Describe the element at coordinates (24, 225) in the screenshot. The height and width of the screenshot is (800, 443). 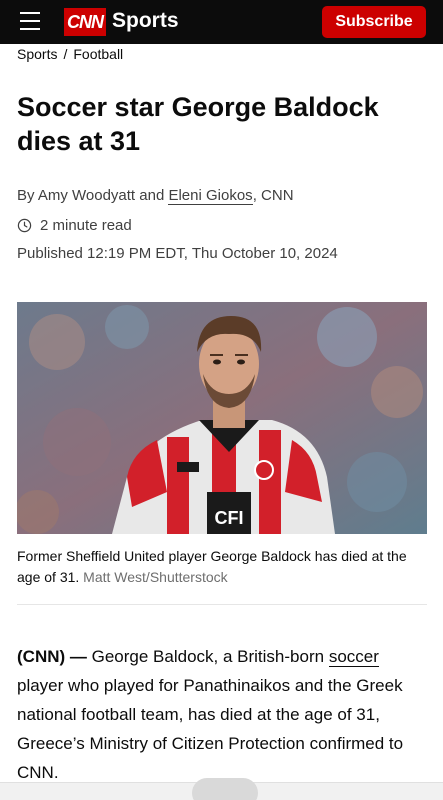
I see `clock-icon` at that location.